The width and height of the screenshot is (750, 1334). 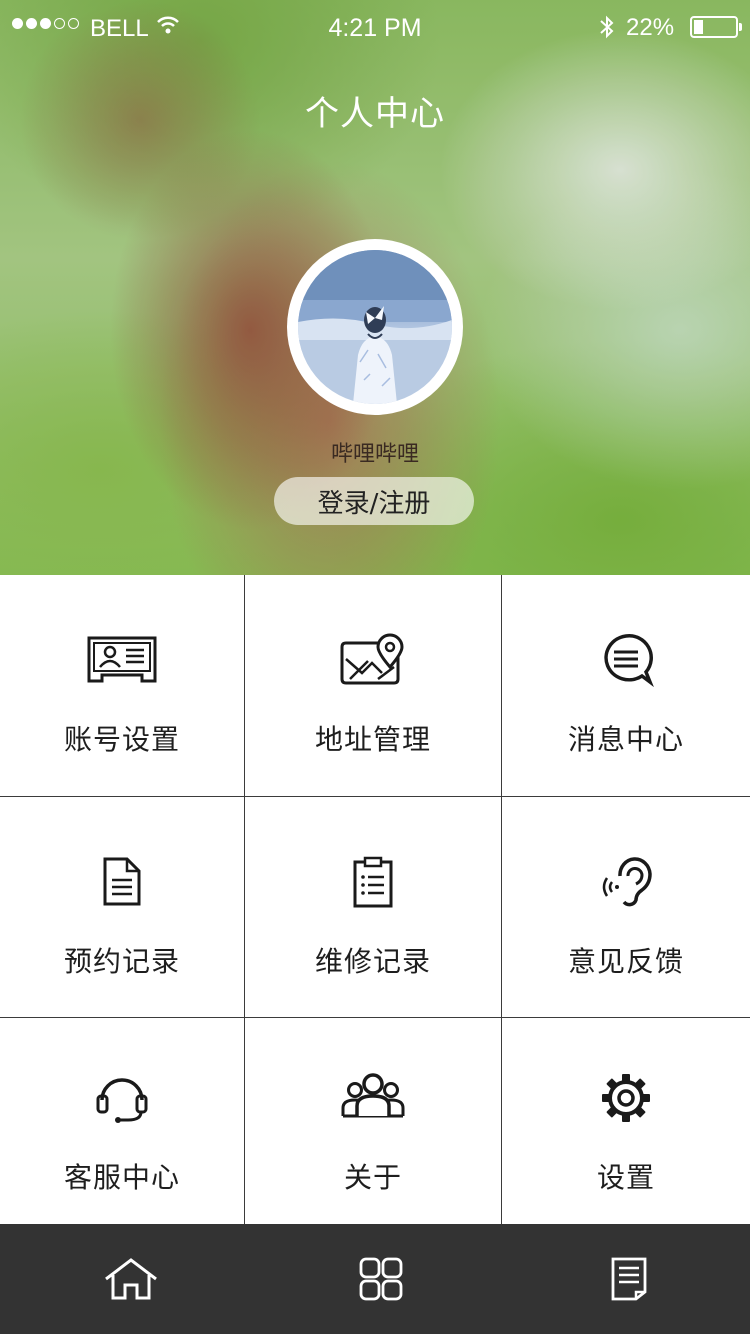 What do you see at coordinates (625, 961) in the screenshot?
I see `menu-item-label: 意见反馈` at bounding box center [625, 961].